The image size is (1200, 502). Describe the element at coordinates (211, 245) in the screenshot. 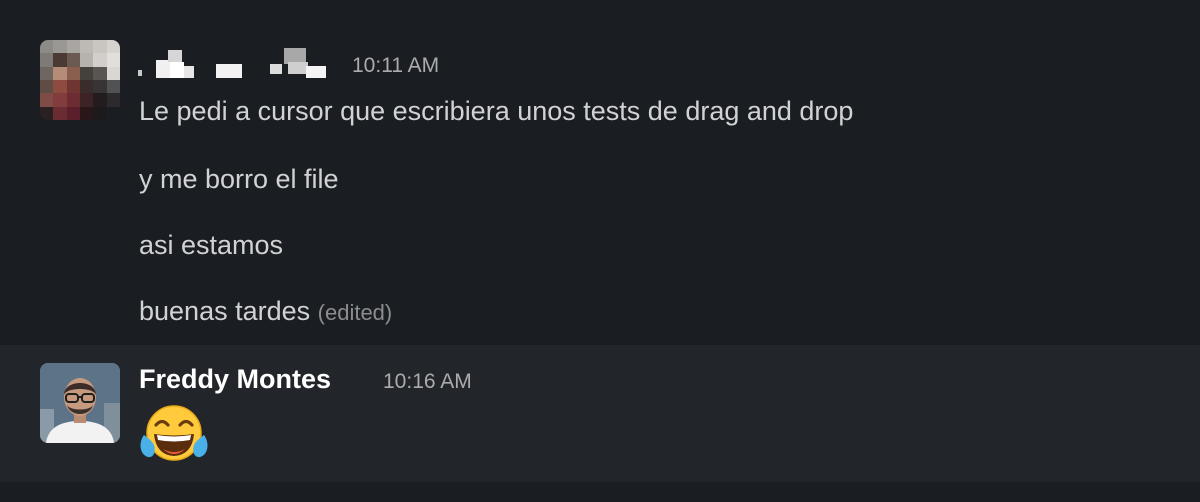

I see `message-text-line-3: asi estamos` at that location.